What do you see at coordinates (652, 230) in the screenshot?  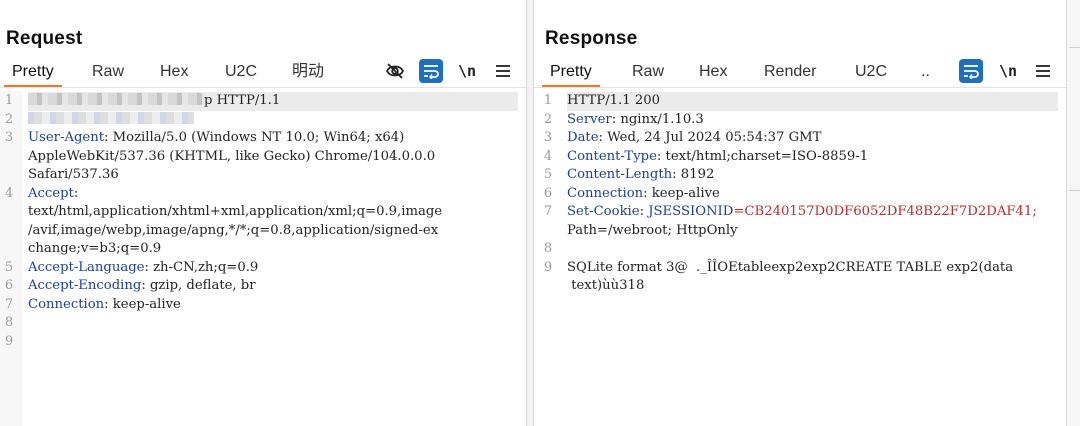 I see `response-line: Path=/webroot; HttpOnly` at bounding box center [652, 230].